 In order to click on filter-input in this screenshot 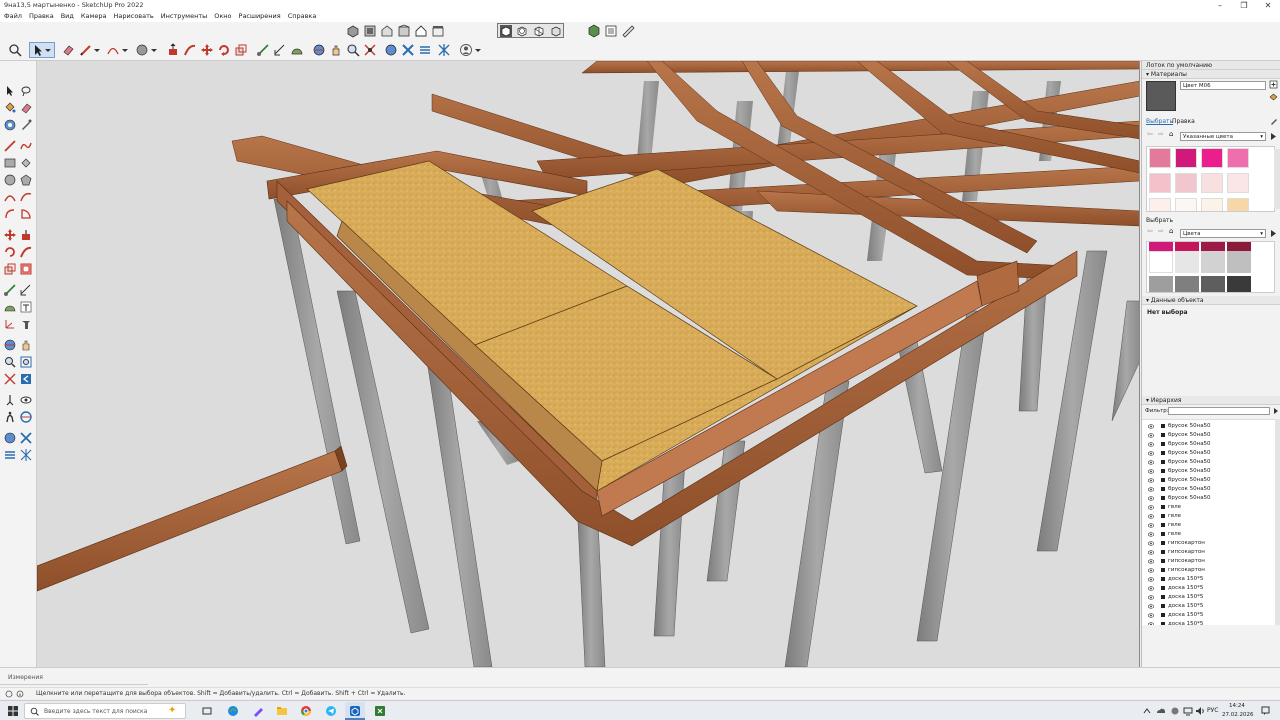, I will do `click(1219, 411)`.